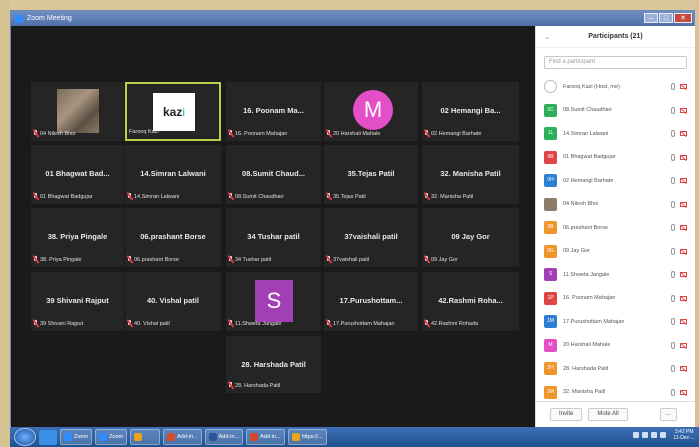 The width and height of the screenshot is (699, 447). Describe the element at coordinates (77, 174) in the screenshot. I see `video-tile: 01 Bhagwat Bad... 01 Bhagwat Badgujar` at that location.